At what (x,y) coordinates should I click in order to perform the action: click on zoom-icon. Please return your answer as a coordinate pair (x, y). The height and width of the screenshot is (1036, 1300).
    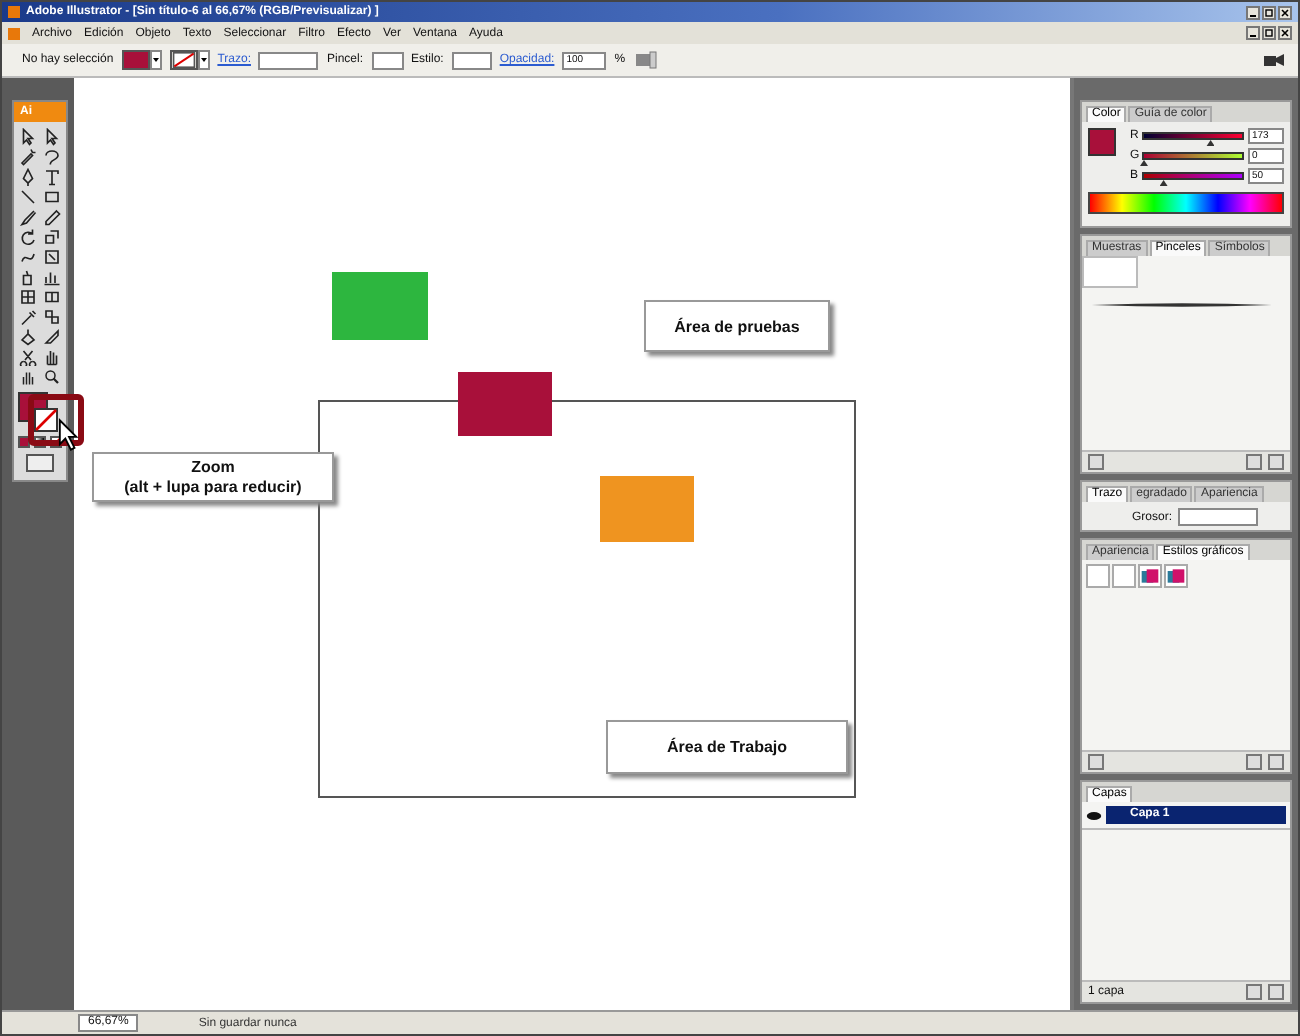
    Looking at the image, I should click on (52, 377).